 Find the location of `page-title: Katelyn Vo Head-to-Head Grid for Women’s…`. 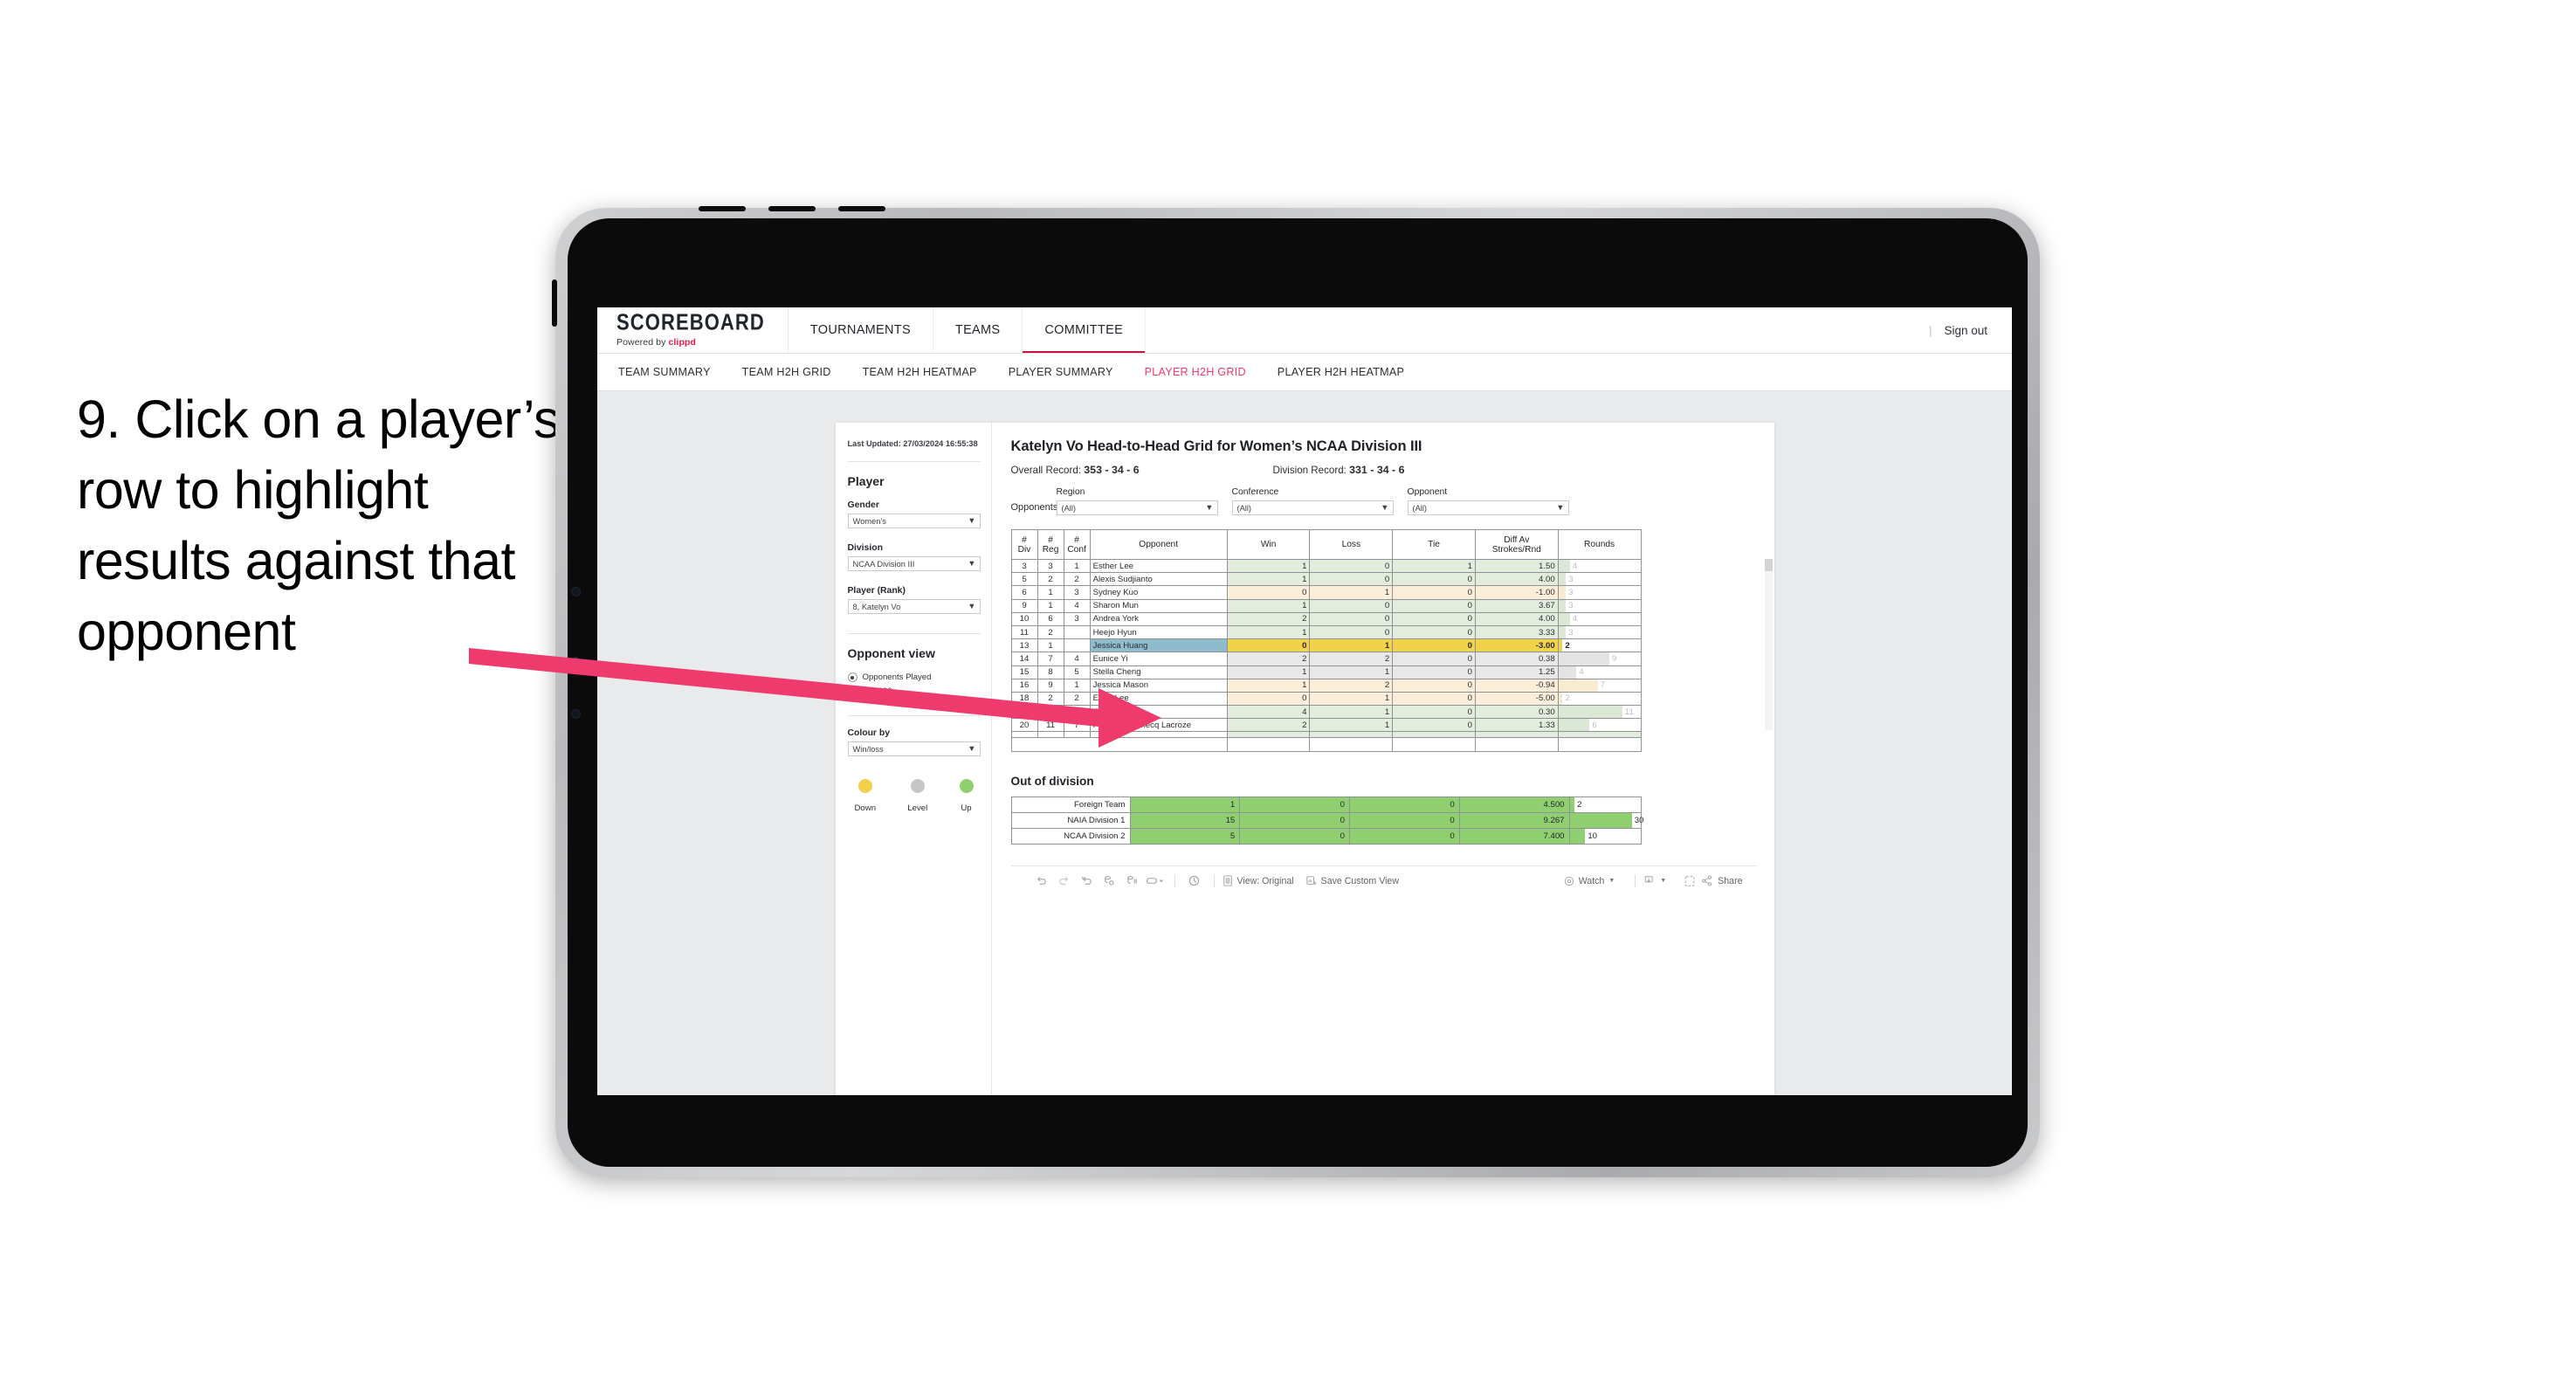

page-title: Katelyn Vo Head-to-Head Grid for Women’s… is located at coordinates (1216, 446).